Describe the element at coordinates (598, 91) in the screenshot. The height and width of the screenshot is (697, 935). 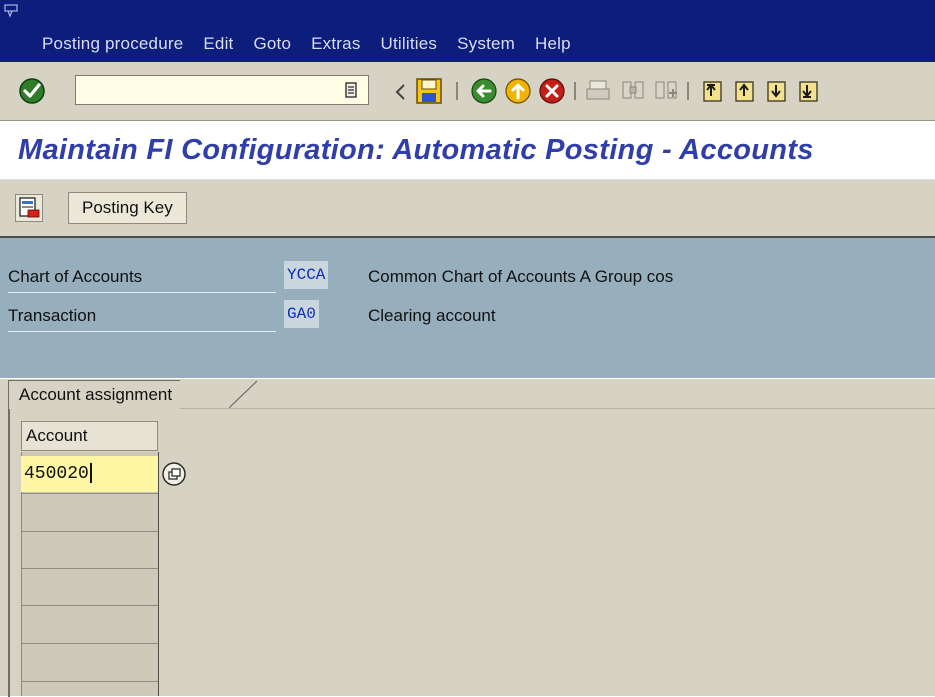
I see `print-icon` at that location.